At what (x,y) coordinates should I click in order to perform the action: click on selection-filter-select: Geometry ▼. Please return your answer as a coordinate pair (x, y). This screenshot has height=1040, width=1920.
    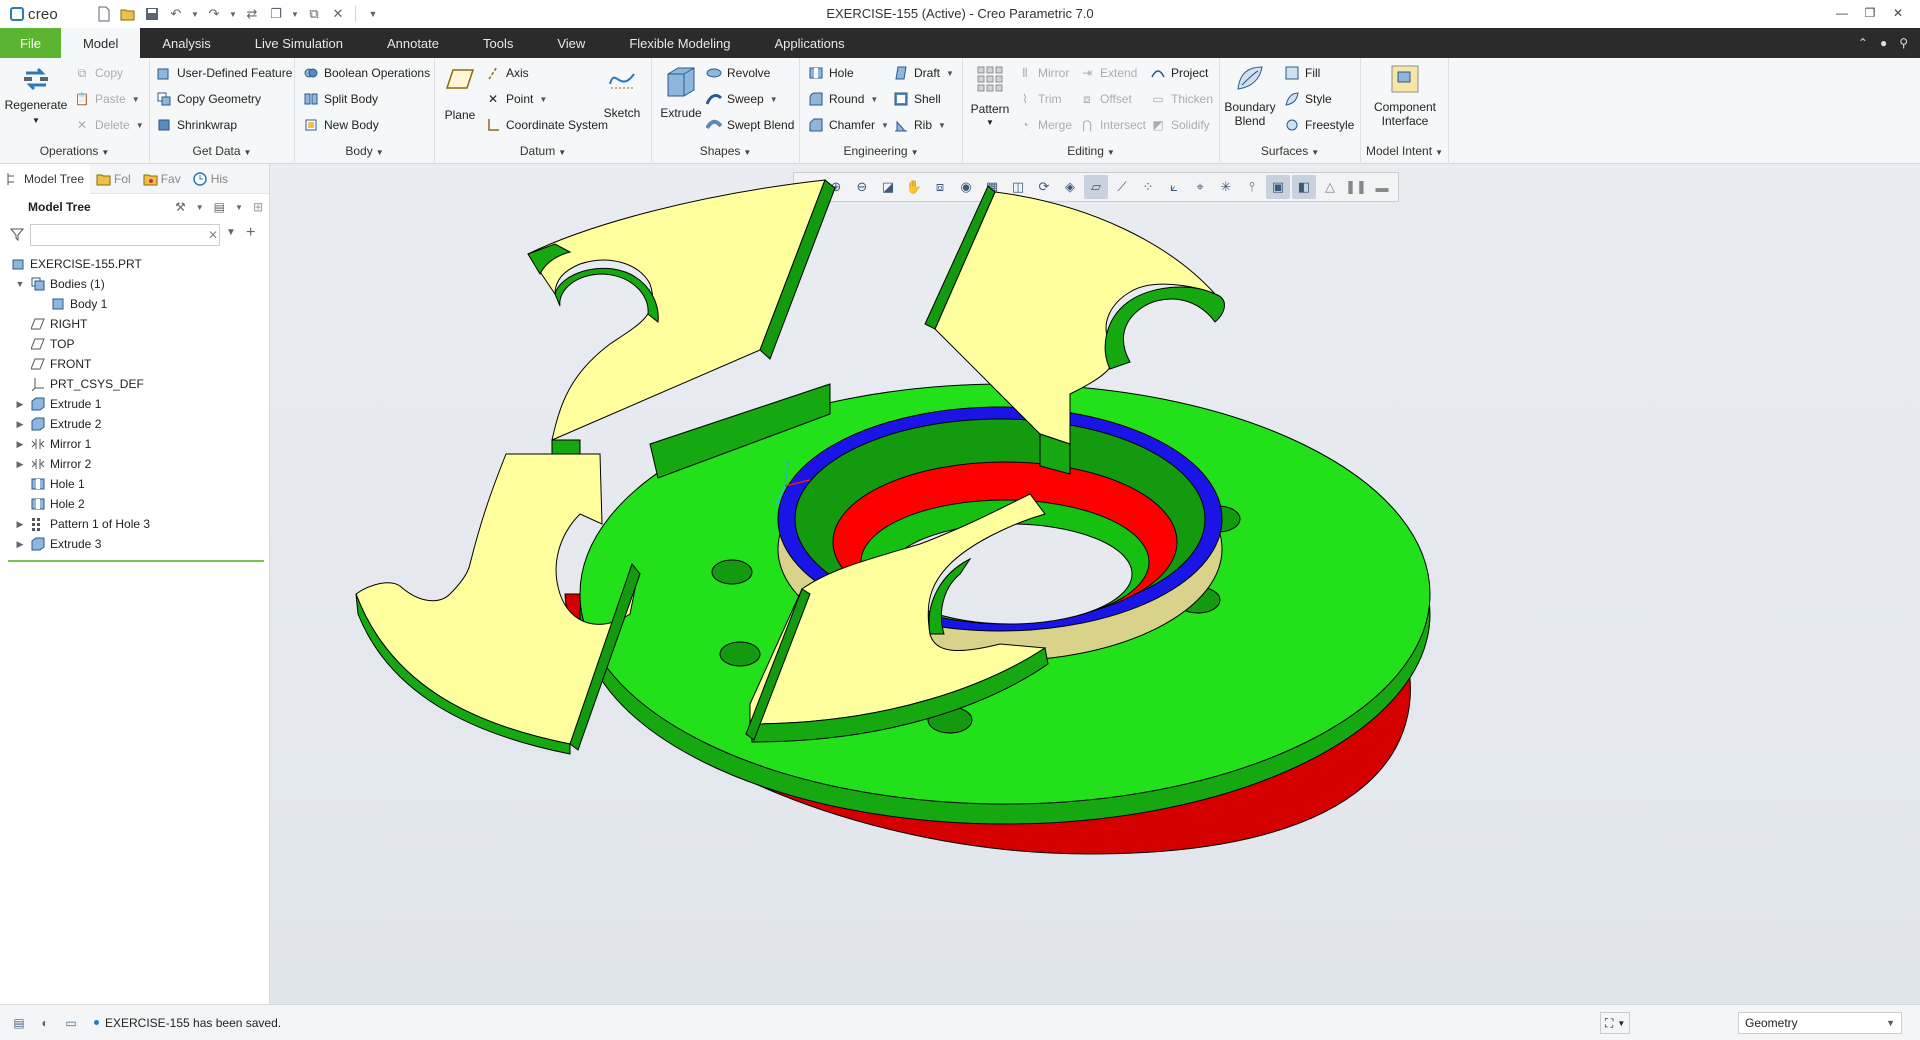
    Looking at the image, I should click on (1820, 1023).